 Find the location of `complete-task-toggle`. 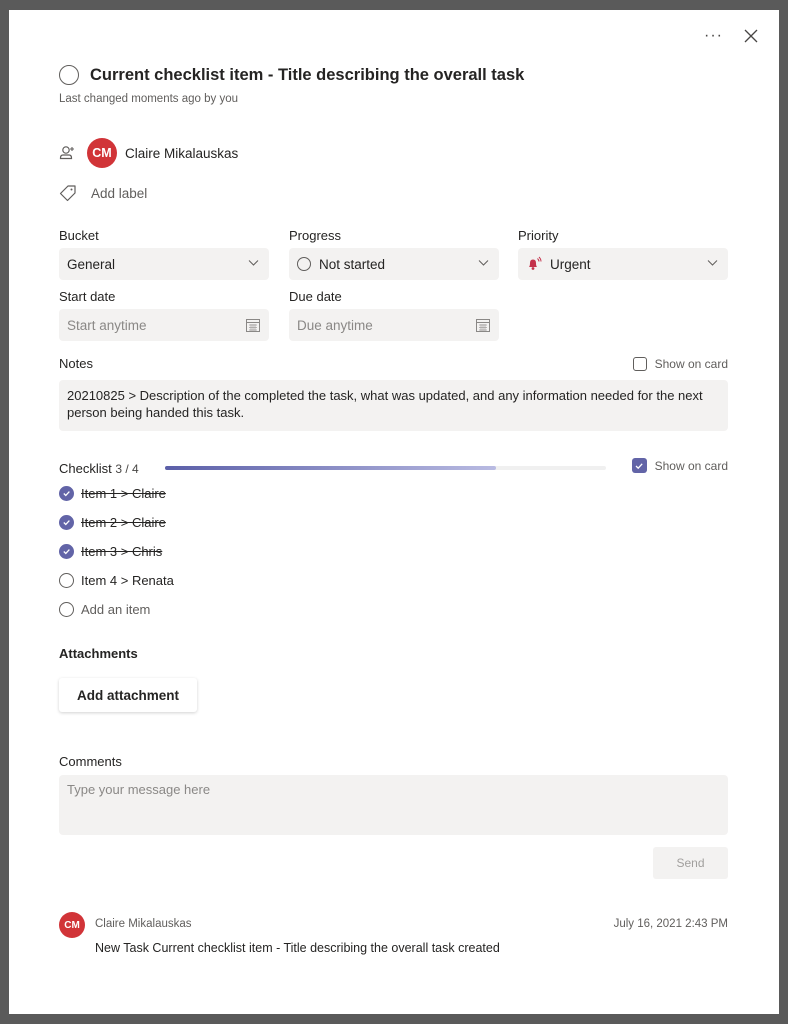

complete-task-toggle is located at coordinates (69, 75).